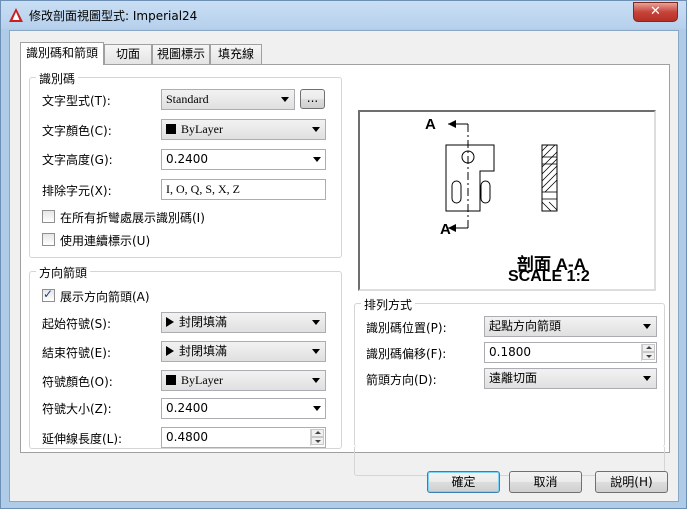 This screenshot has height=509, width=687. I want to click on start-symbol-label: 起始符號(S):, so click(77, 324).